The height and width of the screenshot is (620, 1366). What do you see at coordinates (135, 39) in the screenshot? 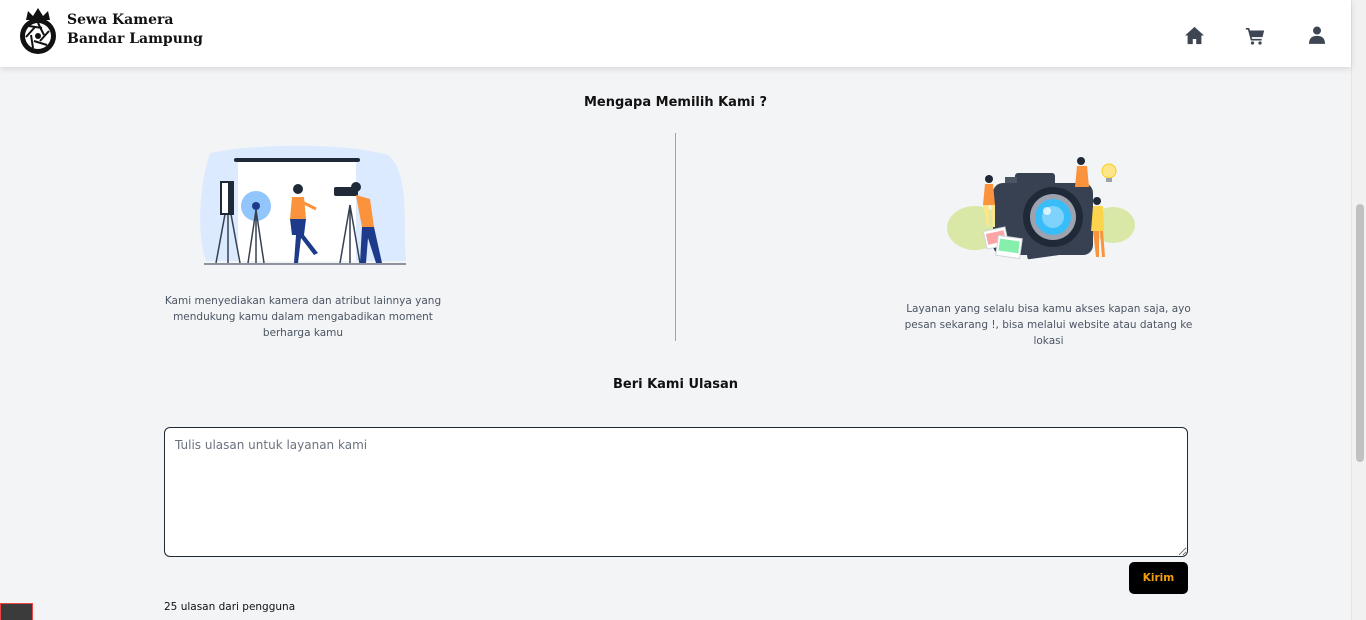
I see `brand-line-2: Bandar Lampung` at bounding box center [135, 39].